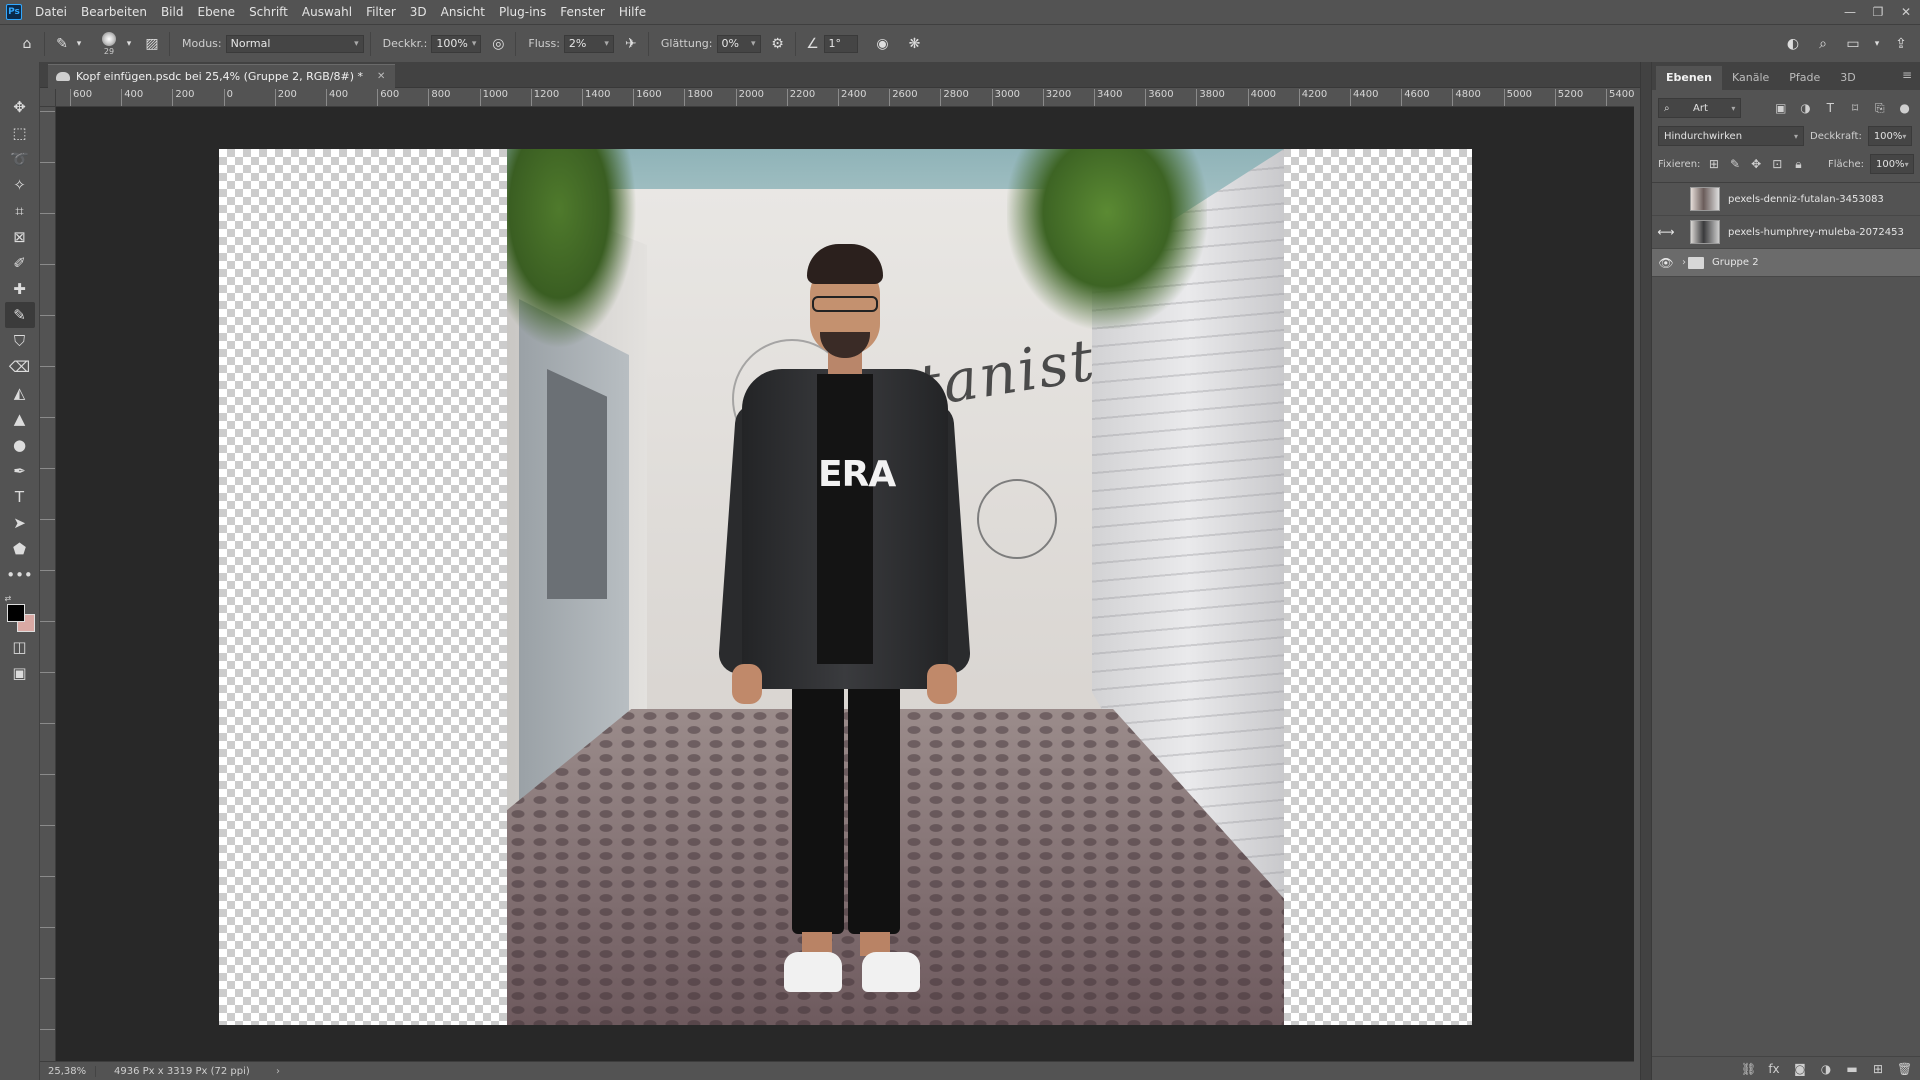 The image size is (1920, 1080). I want to click on panel-menu-icon: ≡, so click(1907, 75).